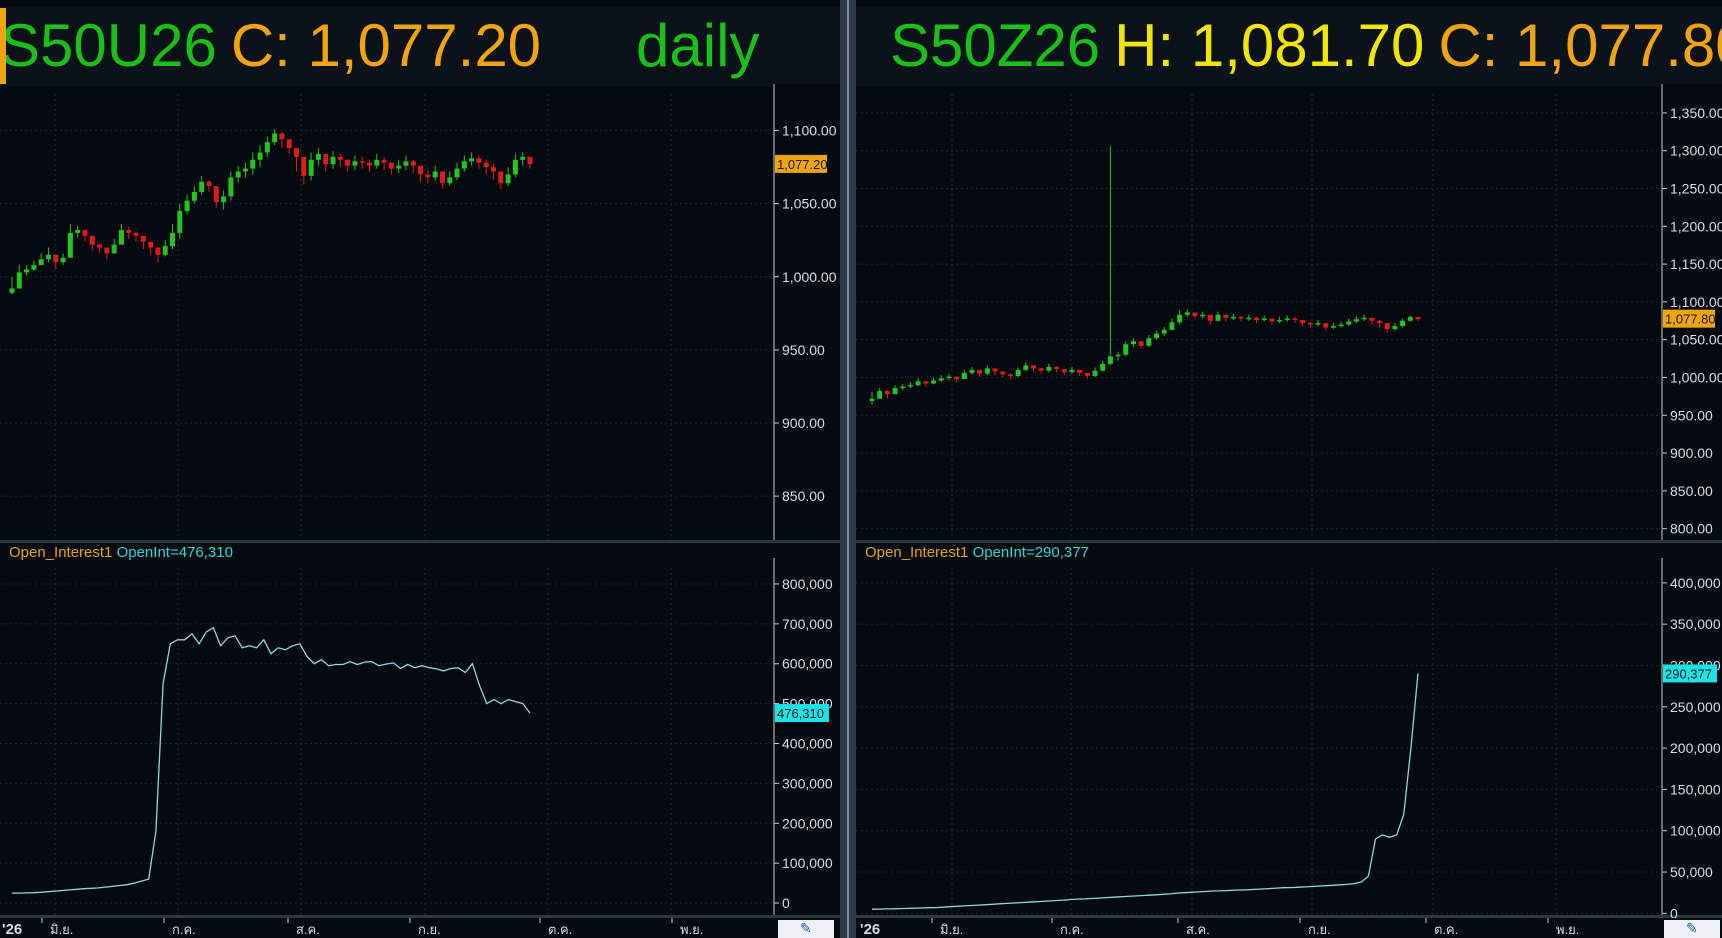  What do you see at coordinates (807, 664) in the screenshot?
I see `oi-tick-label: 600,000` at bounding box center [807, 664].